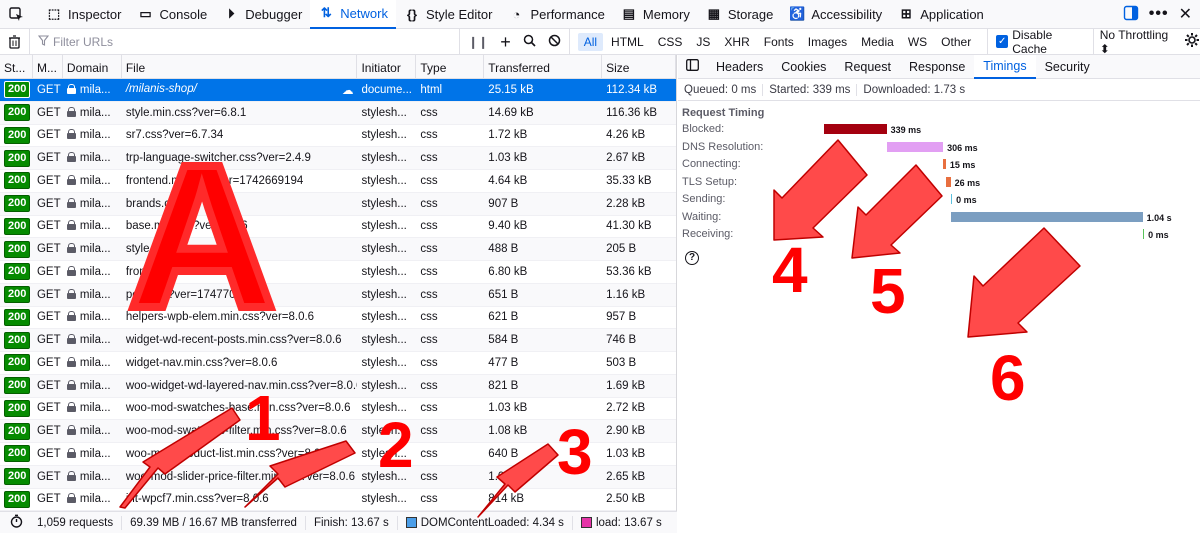 The image size is (1200, 533). Describe the element at coordinates (956, 42) in the screenshot. I see `type-filter-other: Other` at that location.